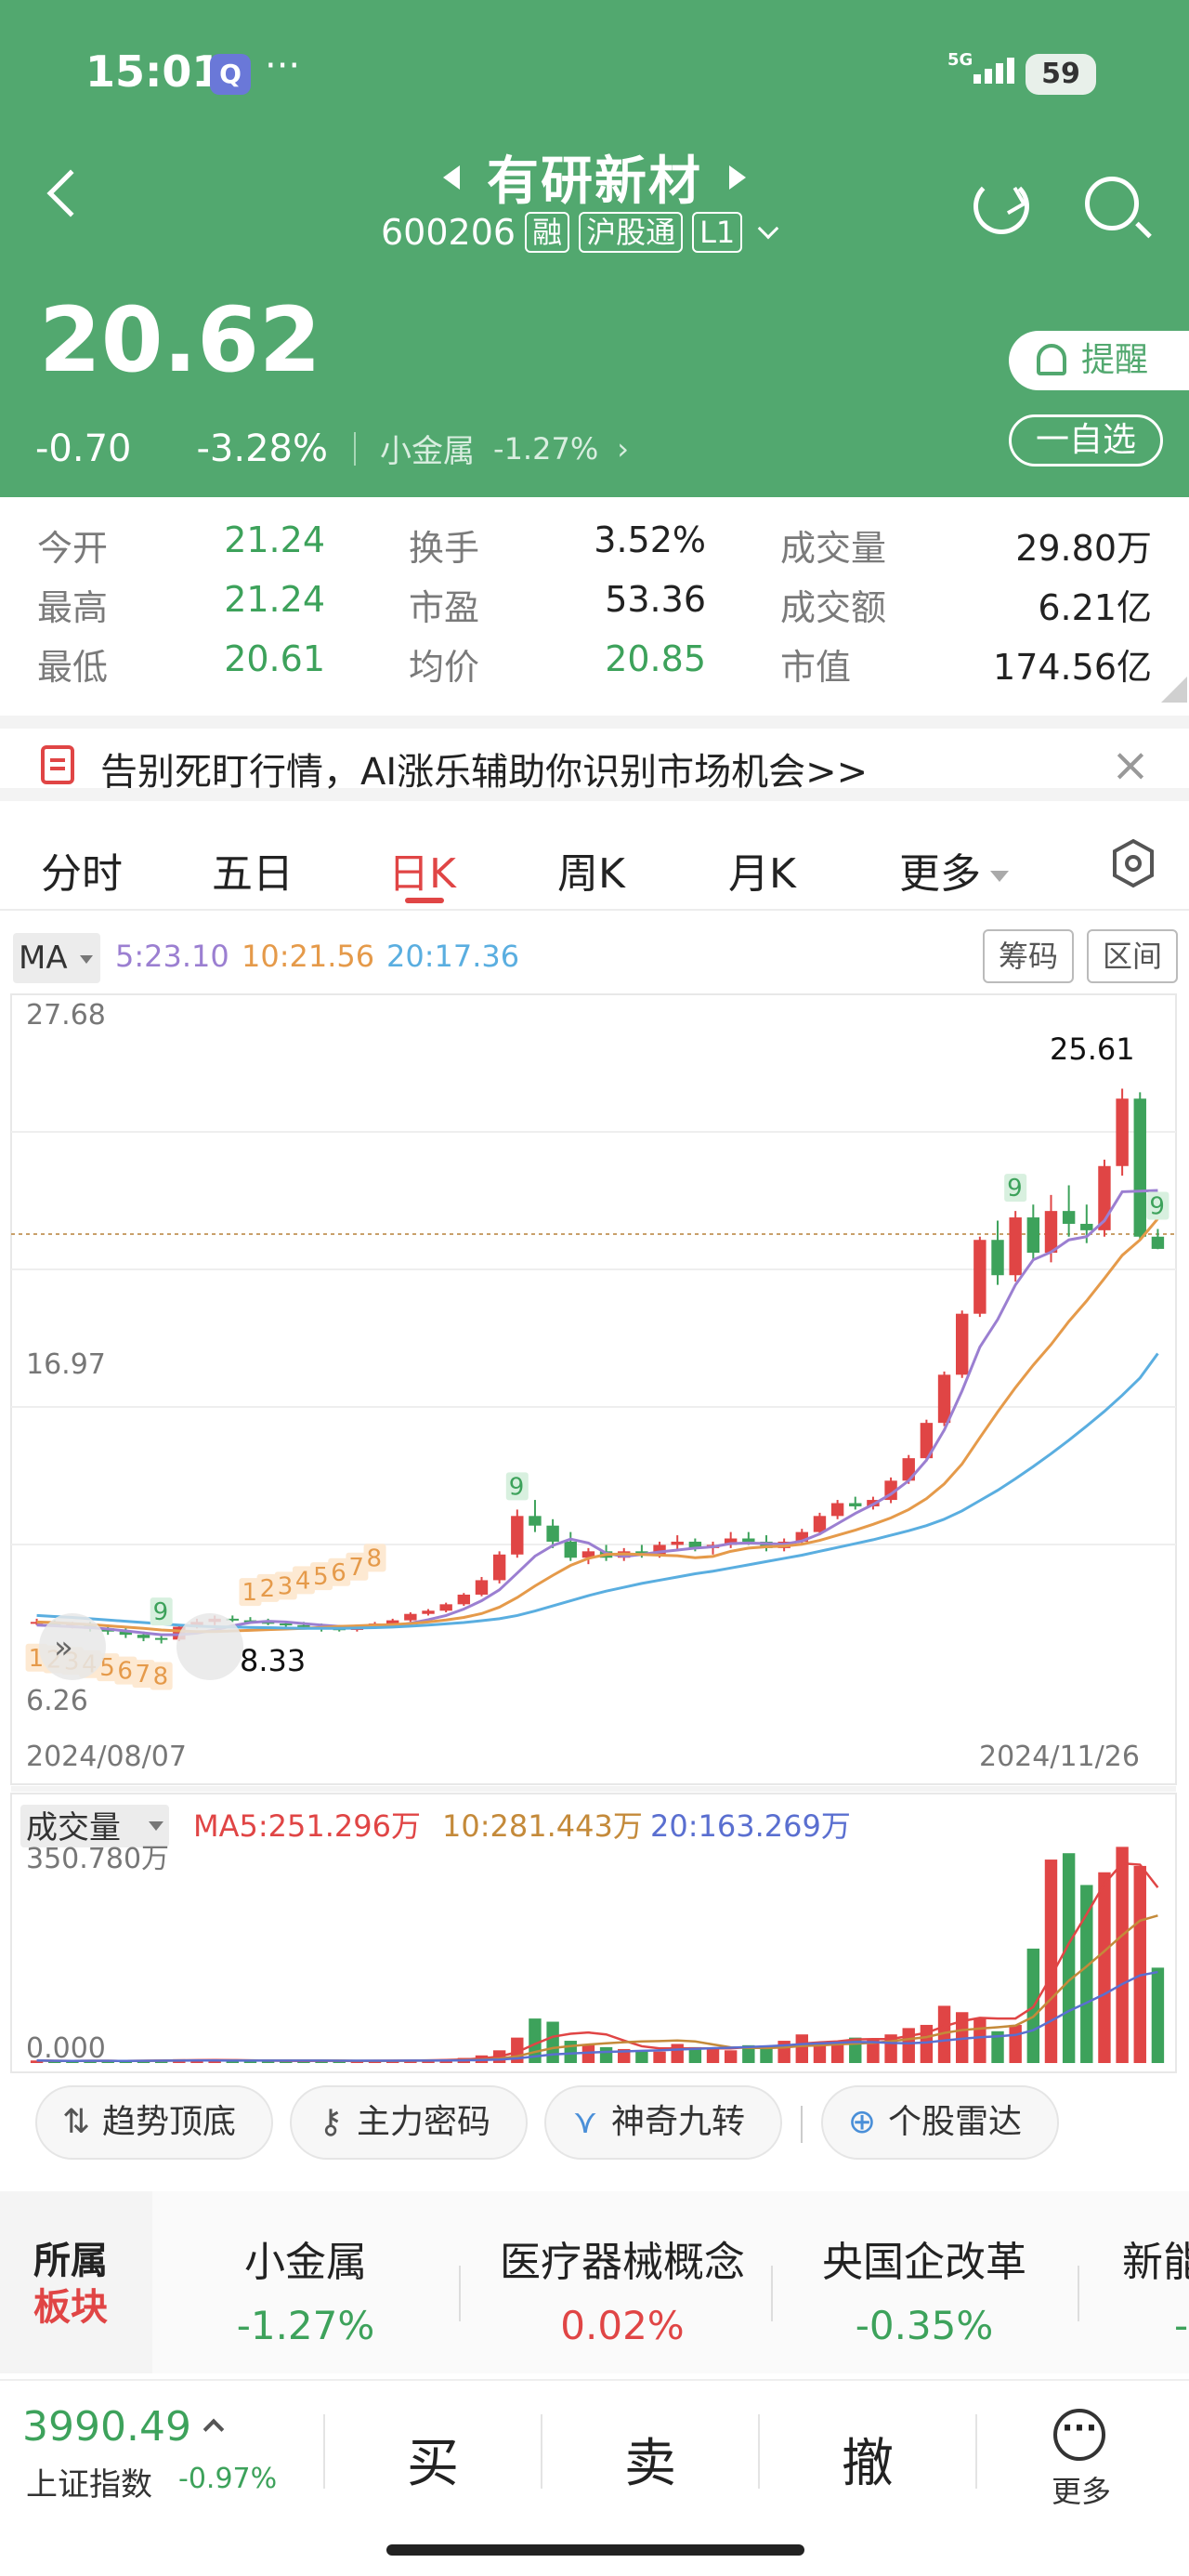  What do you see at coordinates (623, 2262) in the screenshot?
I see `sector-name: 医疗器械概念` at bounding box center [623, 2262].